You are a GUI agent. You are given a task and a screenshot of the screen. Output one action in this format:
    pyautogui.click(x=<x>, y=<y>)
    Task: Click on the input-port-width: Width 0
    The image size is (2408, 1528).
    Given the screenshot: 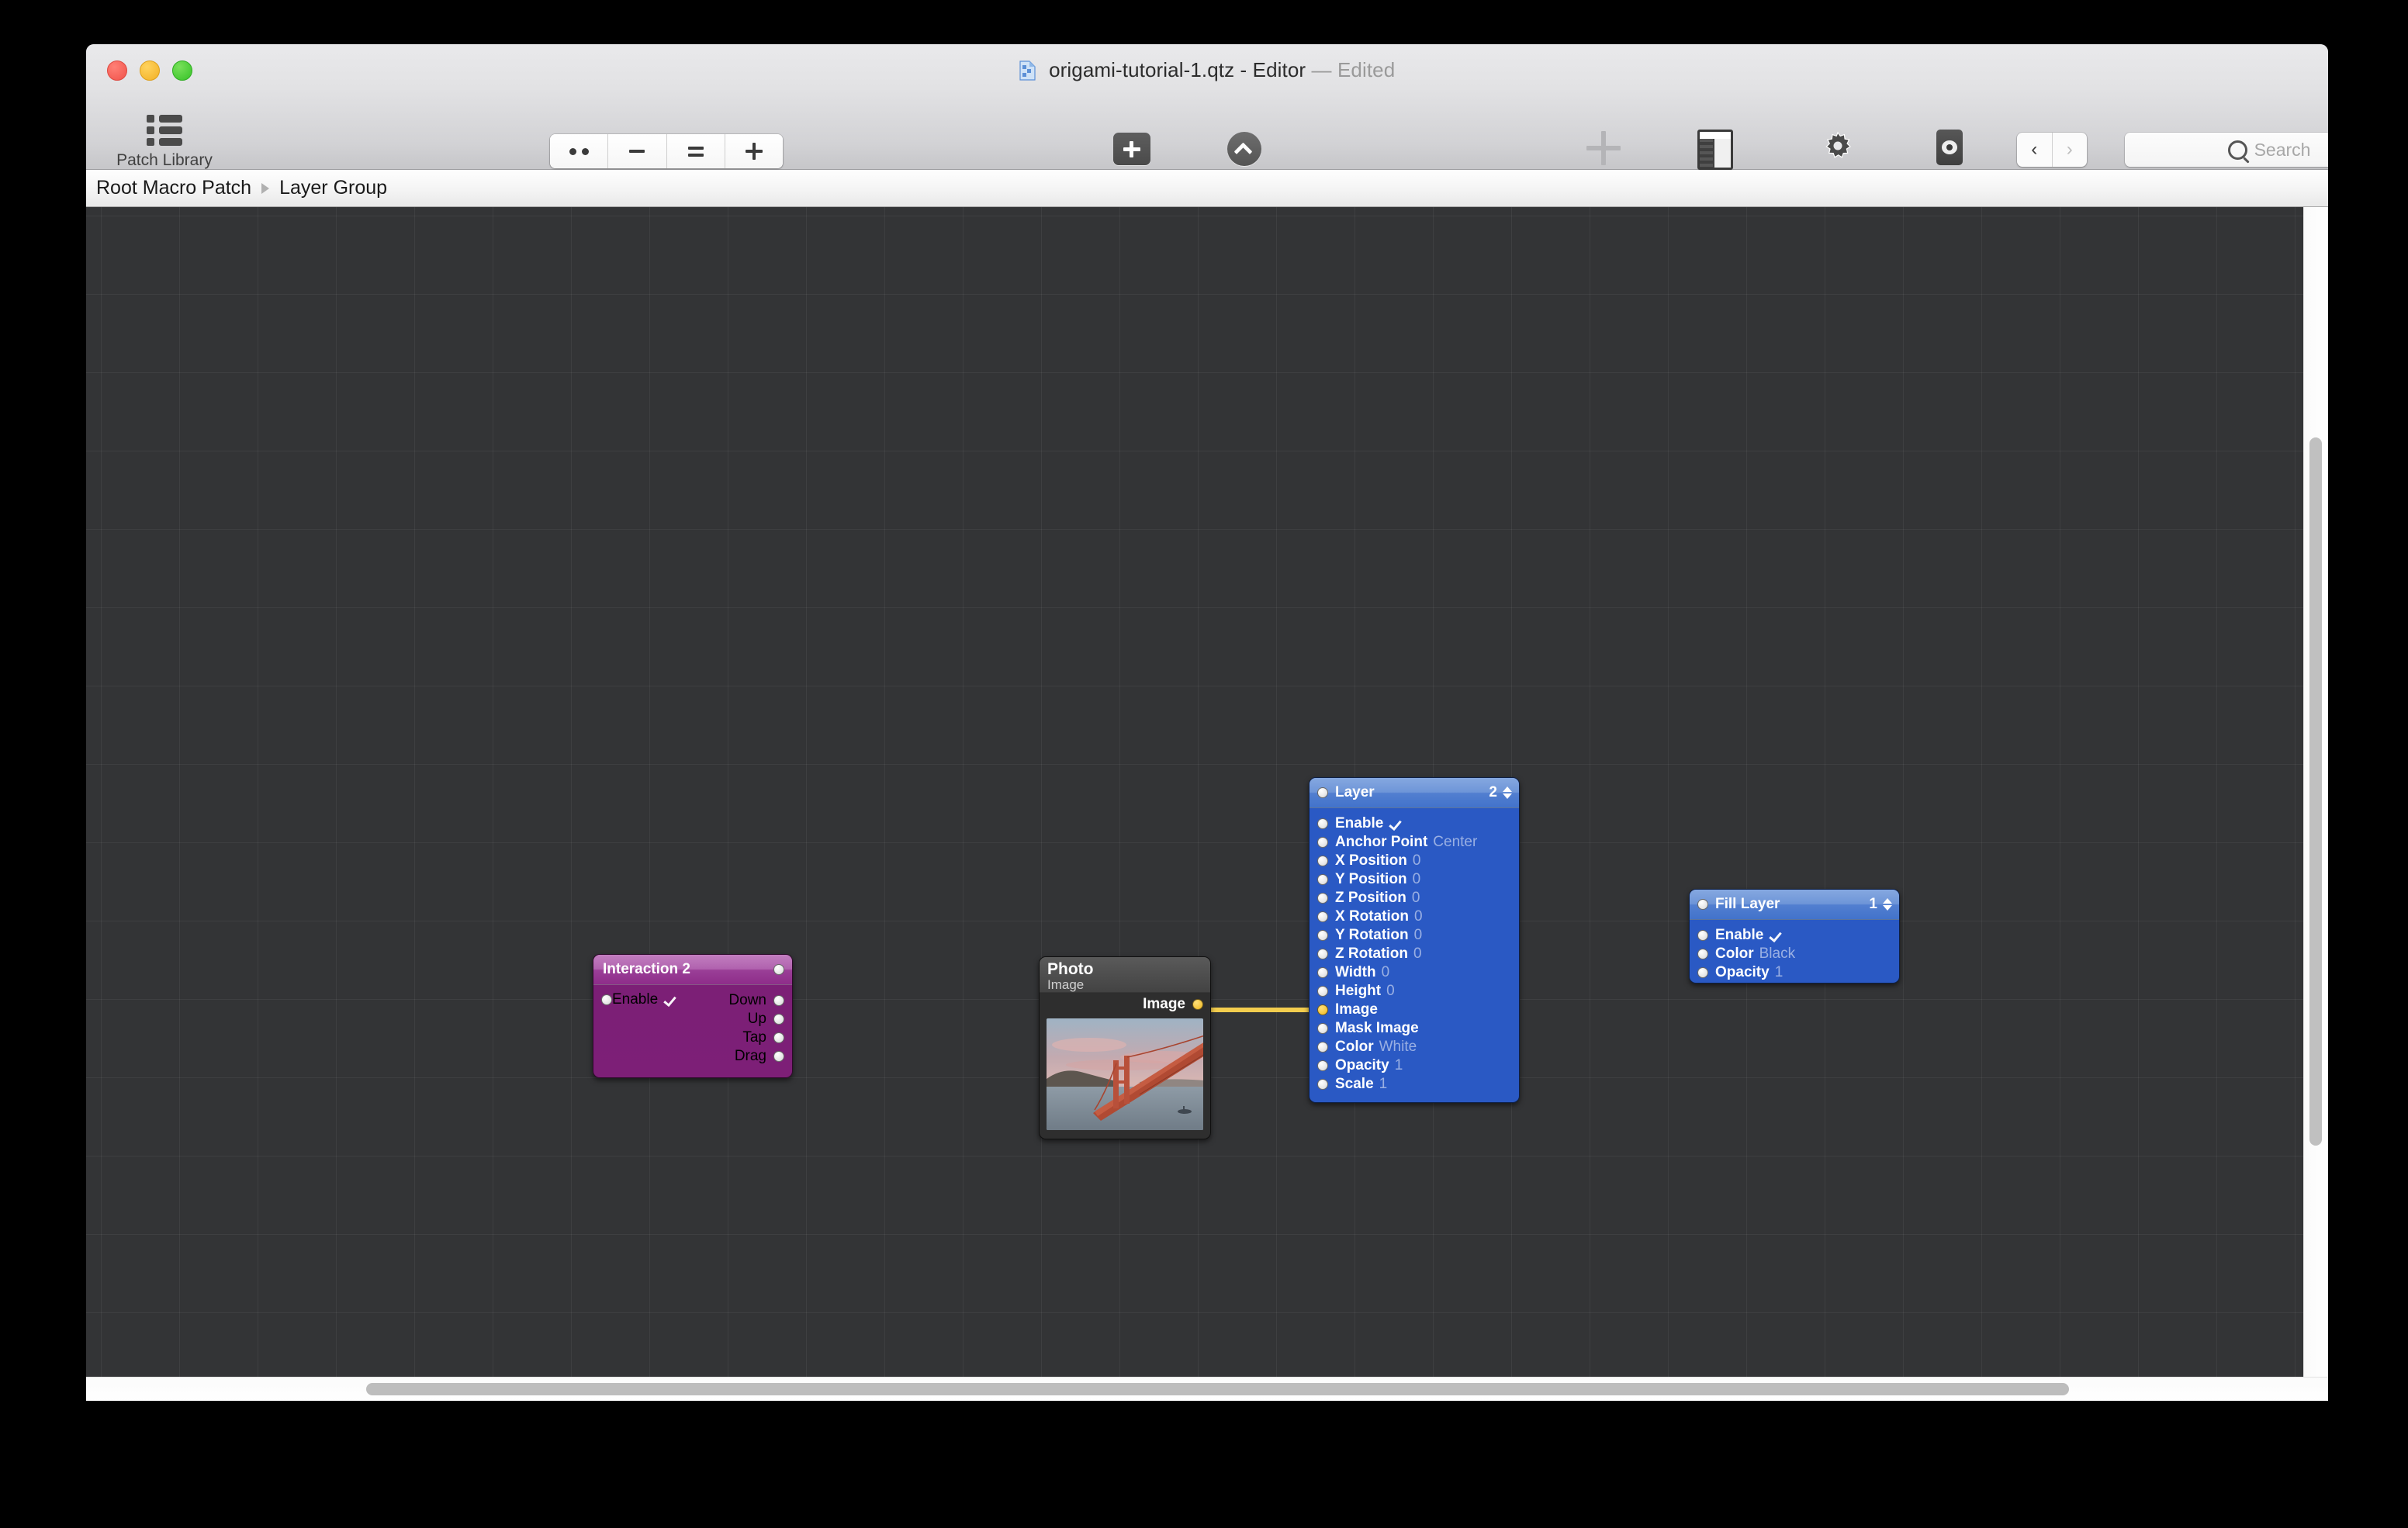 What is the action you would take?
    pyautogui.click(x=1418, y=973)
    